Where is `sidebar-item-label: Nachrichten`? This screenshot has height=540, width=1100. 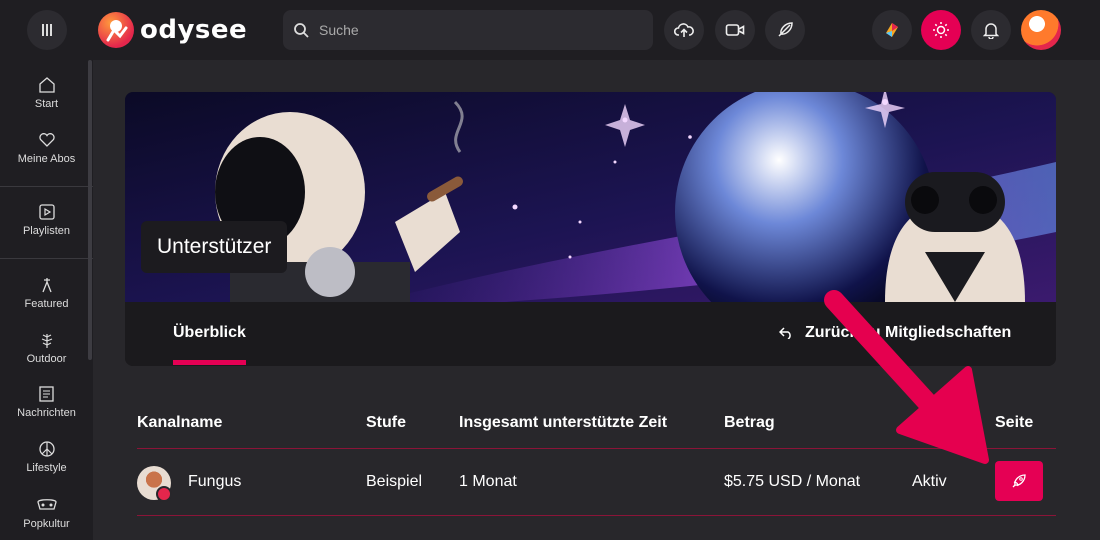
sidebar-item-label: Nachrichten is located at coordinates (46, 413).